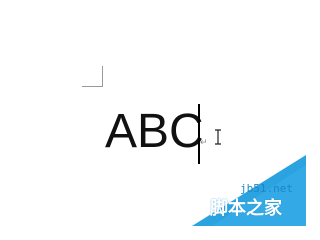  Describe the element at coordinates (266, 188) in the screenshot. I see `watermark-site: jb51.net` at that location.